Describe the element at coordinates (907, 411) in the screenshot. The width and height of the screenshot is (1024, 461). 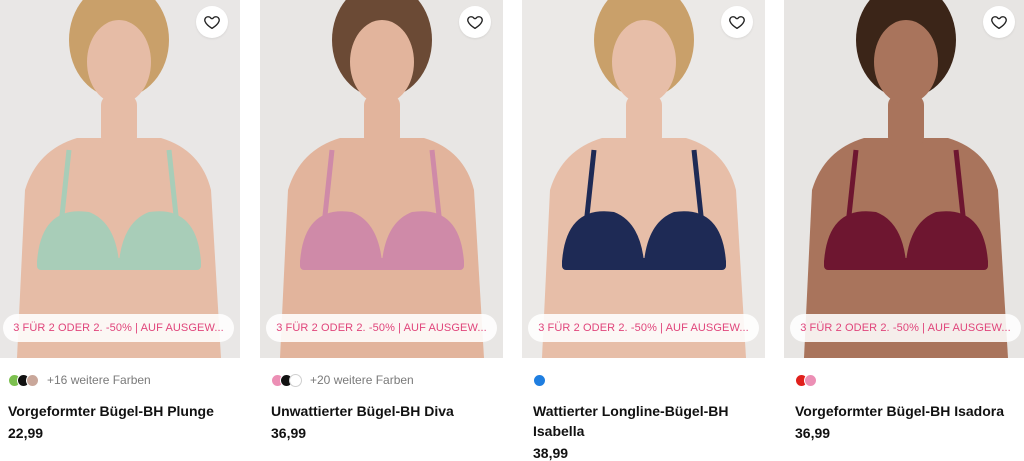
I see `product-title: Vorgeformter Bügel-BH Isadora` at that location.